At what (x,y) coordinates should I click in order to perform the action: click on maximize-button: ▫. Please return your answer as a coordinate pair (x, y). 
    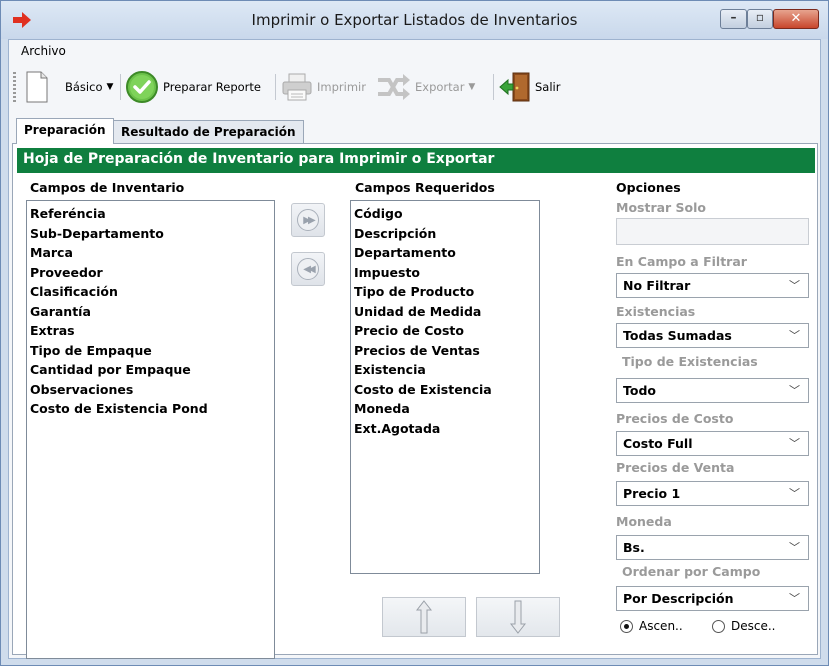
    Looking at the image, I should click on (760, 19).